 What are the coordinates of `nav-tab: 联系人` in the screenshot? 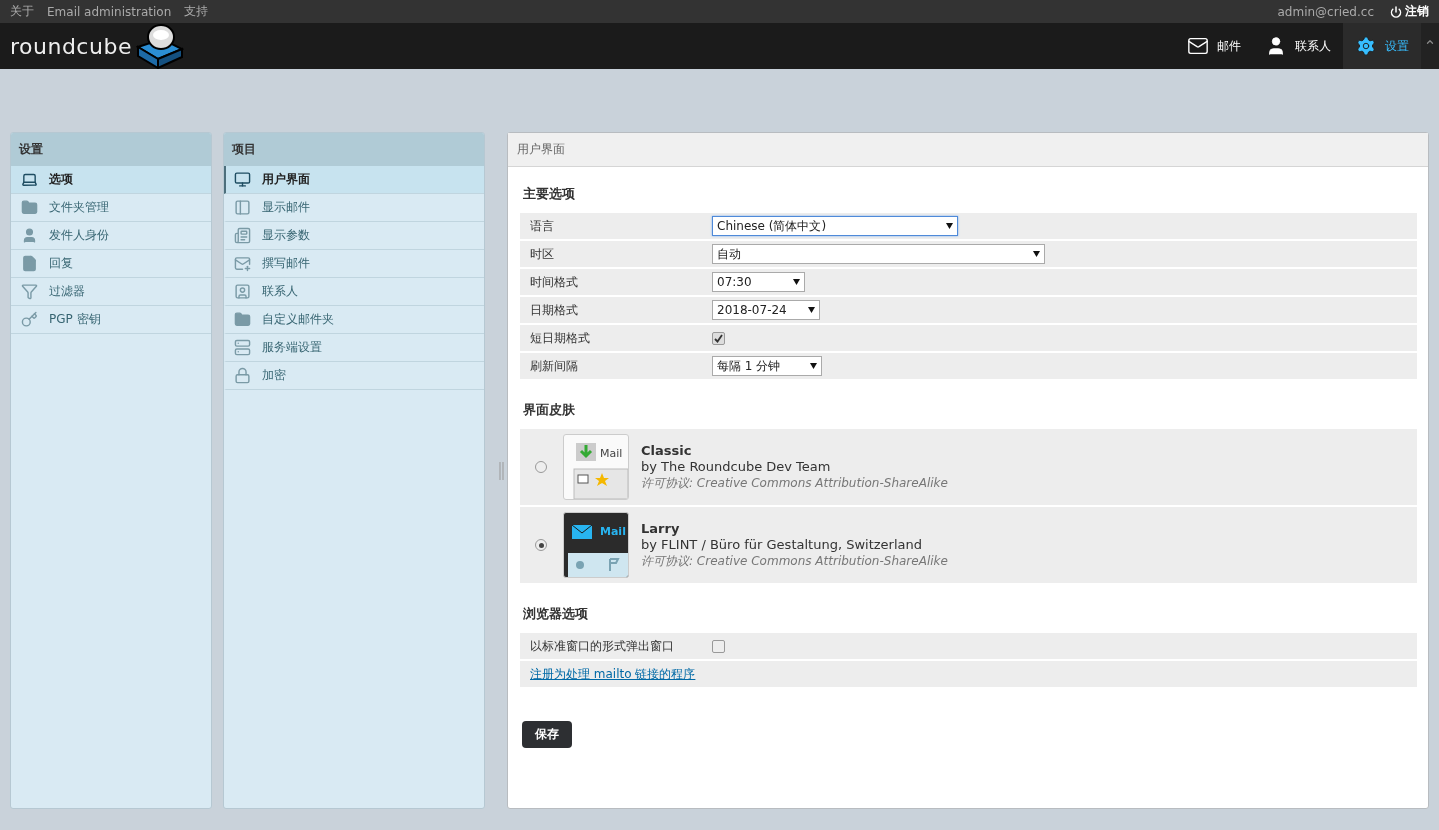 It's located at (1298, 46).